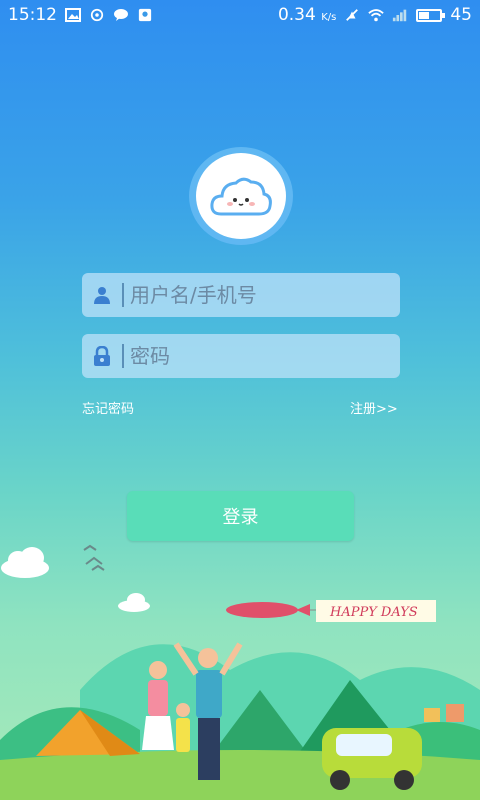 Image resolution: width=480 pixels, height=800 pixels. What do you see at coordinates (265, 295) in the screenshot?
I see `username-input` at bounding box center [265, 295].